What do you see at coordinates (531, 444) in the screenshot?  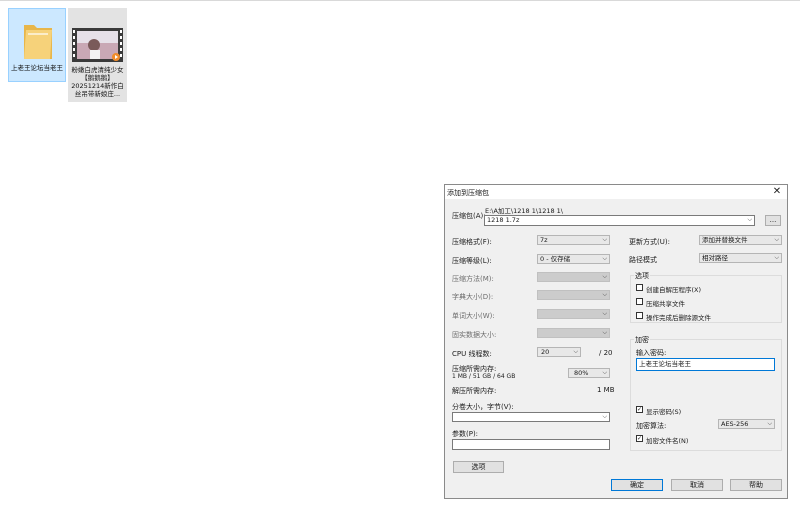 I see `params-input` at bounding box center [531, 444].